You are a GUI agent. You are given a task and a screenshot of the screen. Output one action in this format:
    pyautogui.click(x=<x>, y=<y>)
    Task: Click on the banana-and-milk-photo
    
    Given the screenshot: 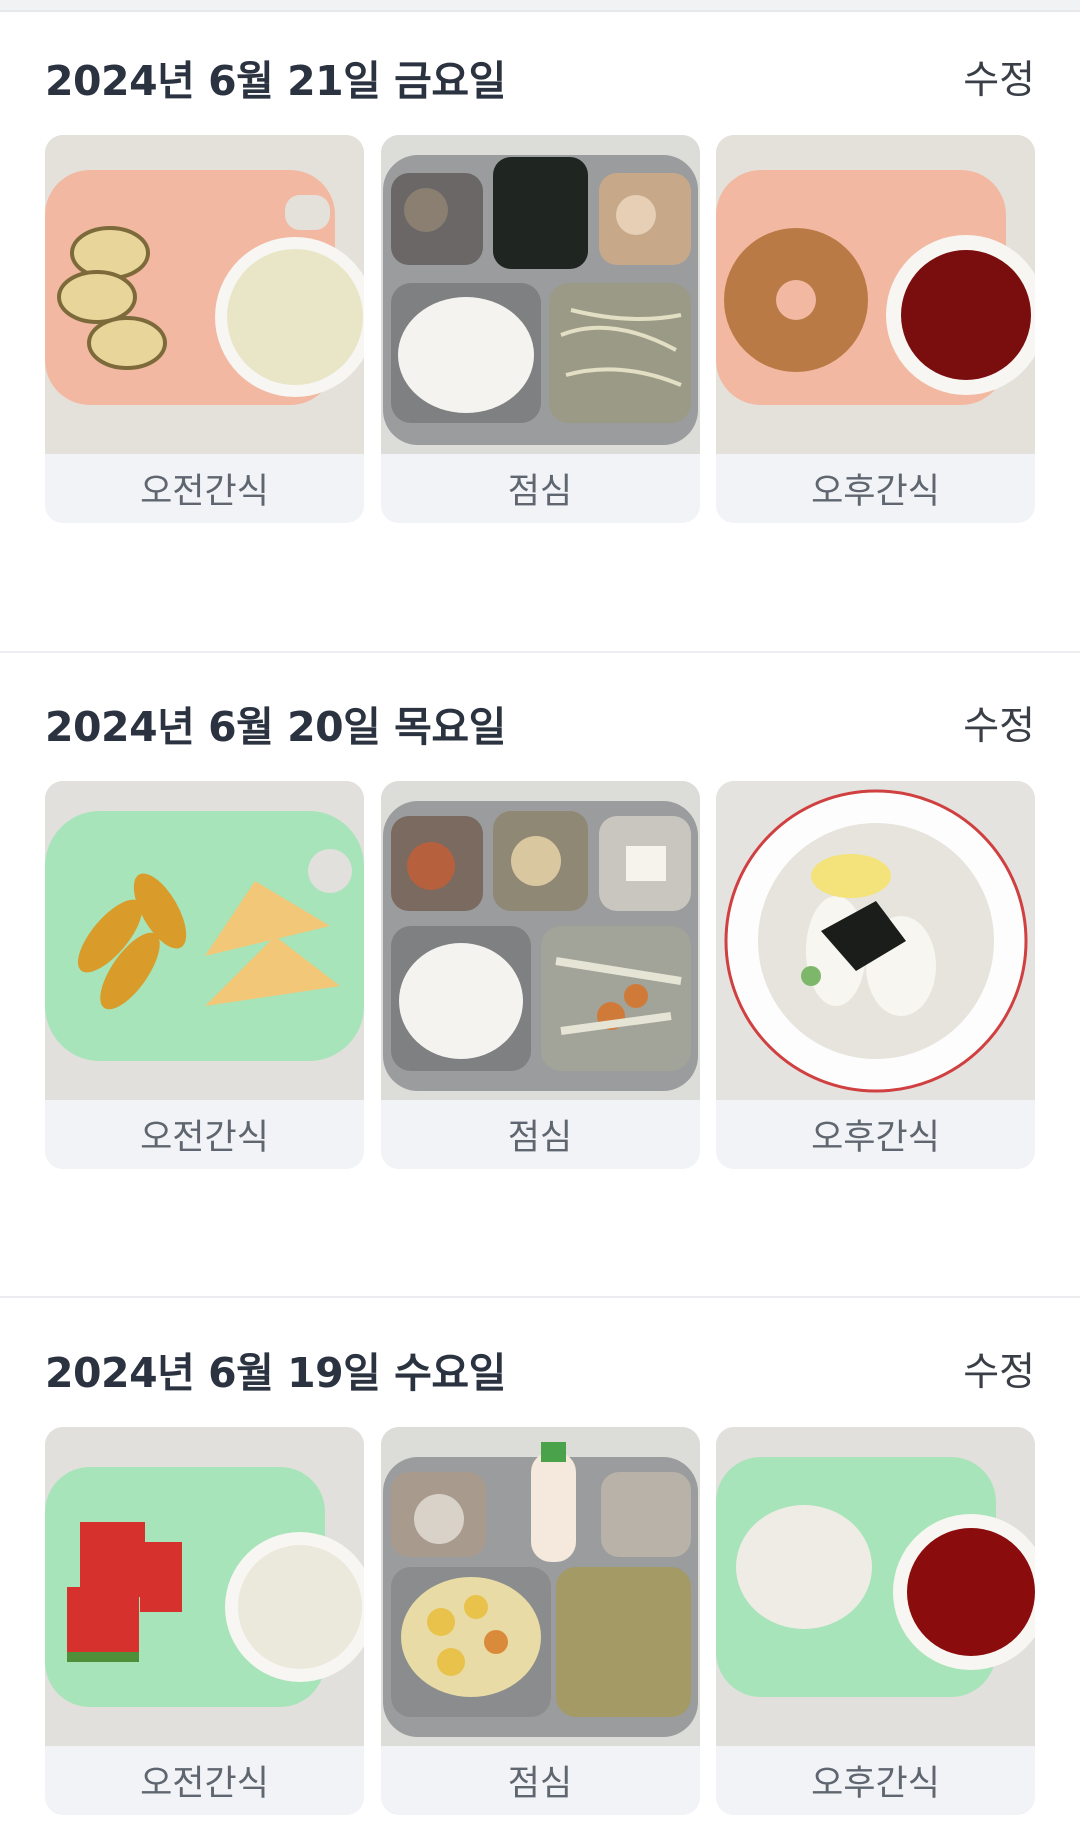 What is the action you would take?
    pyautogui.click(x=204, y=294)
    